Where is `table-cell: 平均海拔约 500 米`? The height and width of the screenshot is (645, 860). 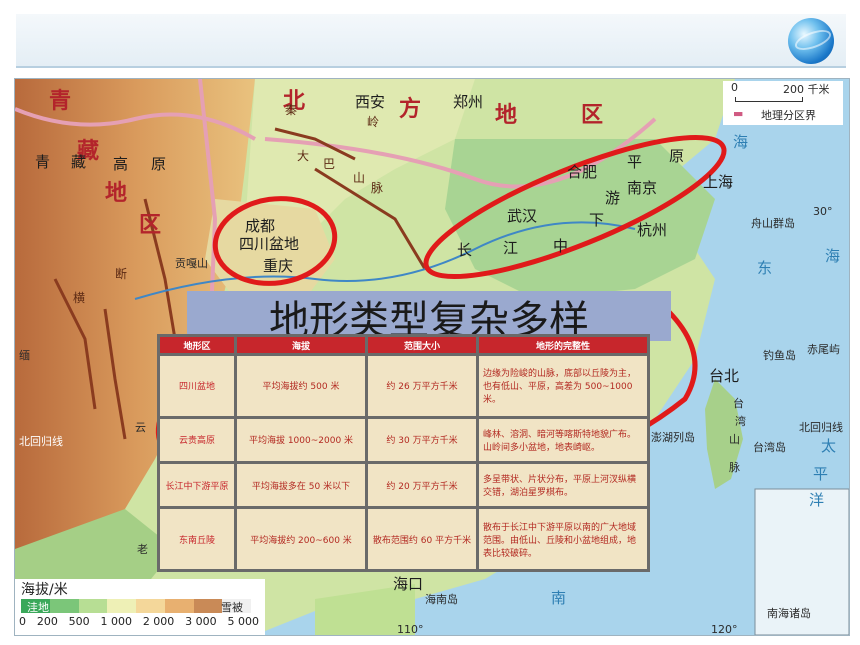
table-cell: 平均海拔约 500 米 is located at coordinates (301, 386).